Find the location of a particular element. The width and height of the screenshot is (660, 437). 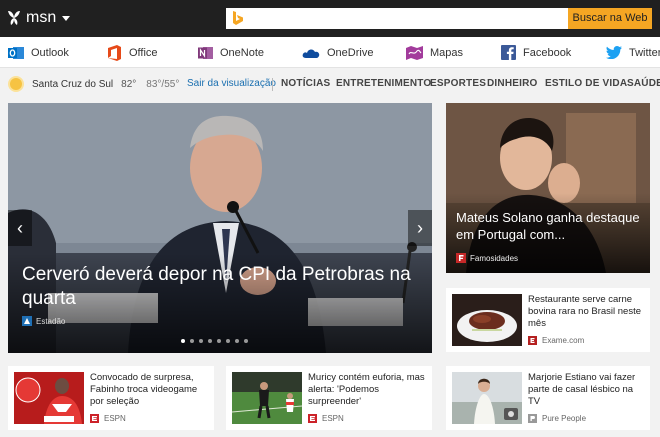

feature-source: Famosidades is located at coordinates (487, 258).